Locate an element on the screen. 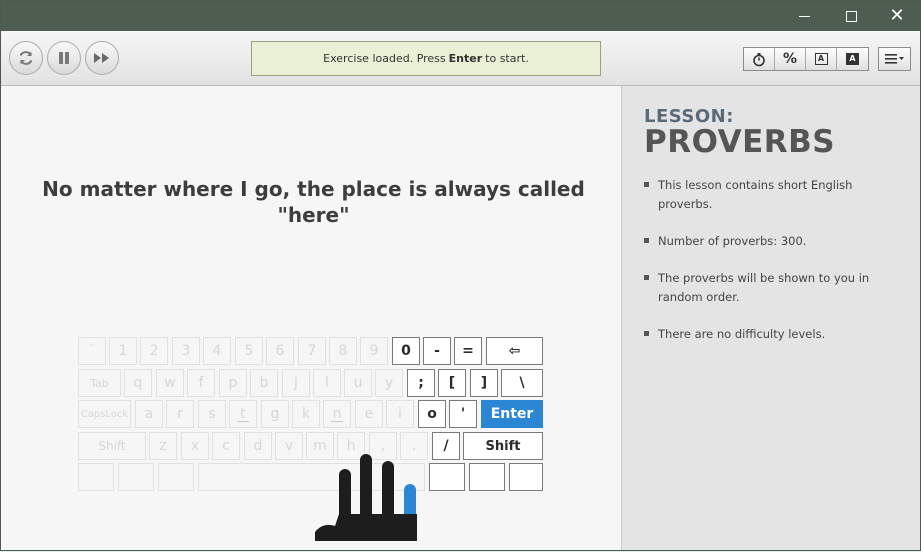 The width and height of the screenshot is (921, 552). status-key: Enter is located at coordinates (465, 58).